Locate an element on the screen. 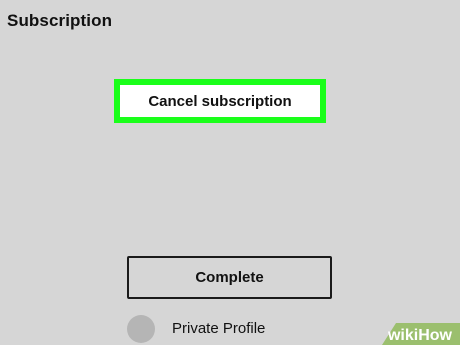 This screenshot has width=460, height=345. wikihow-watermark: wikiHow is located at coordinates (410, 328).